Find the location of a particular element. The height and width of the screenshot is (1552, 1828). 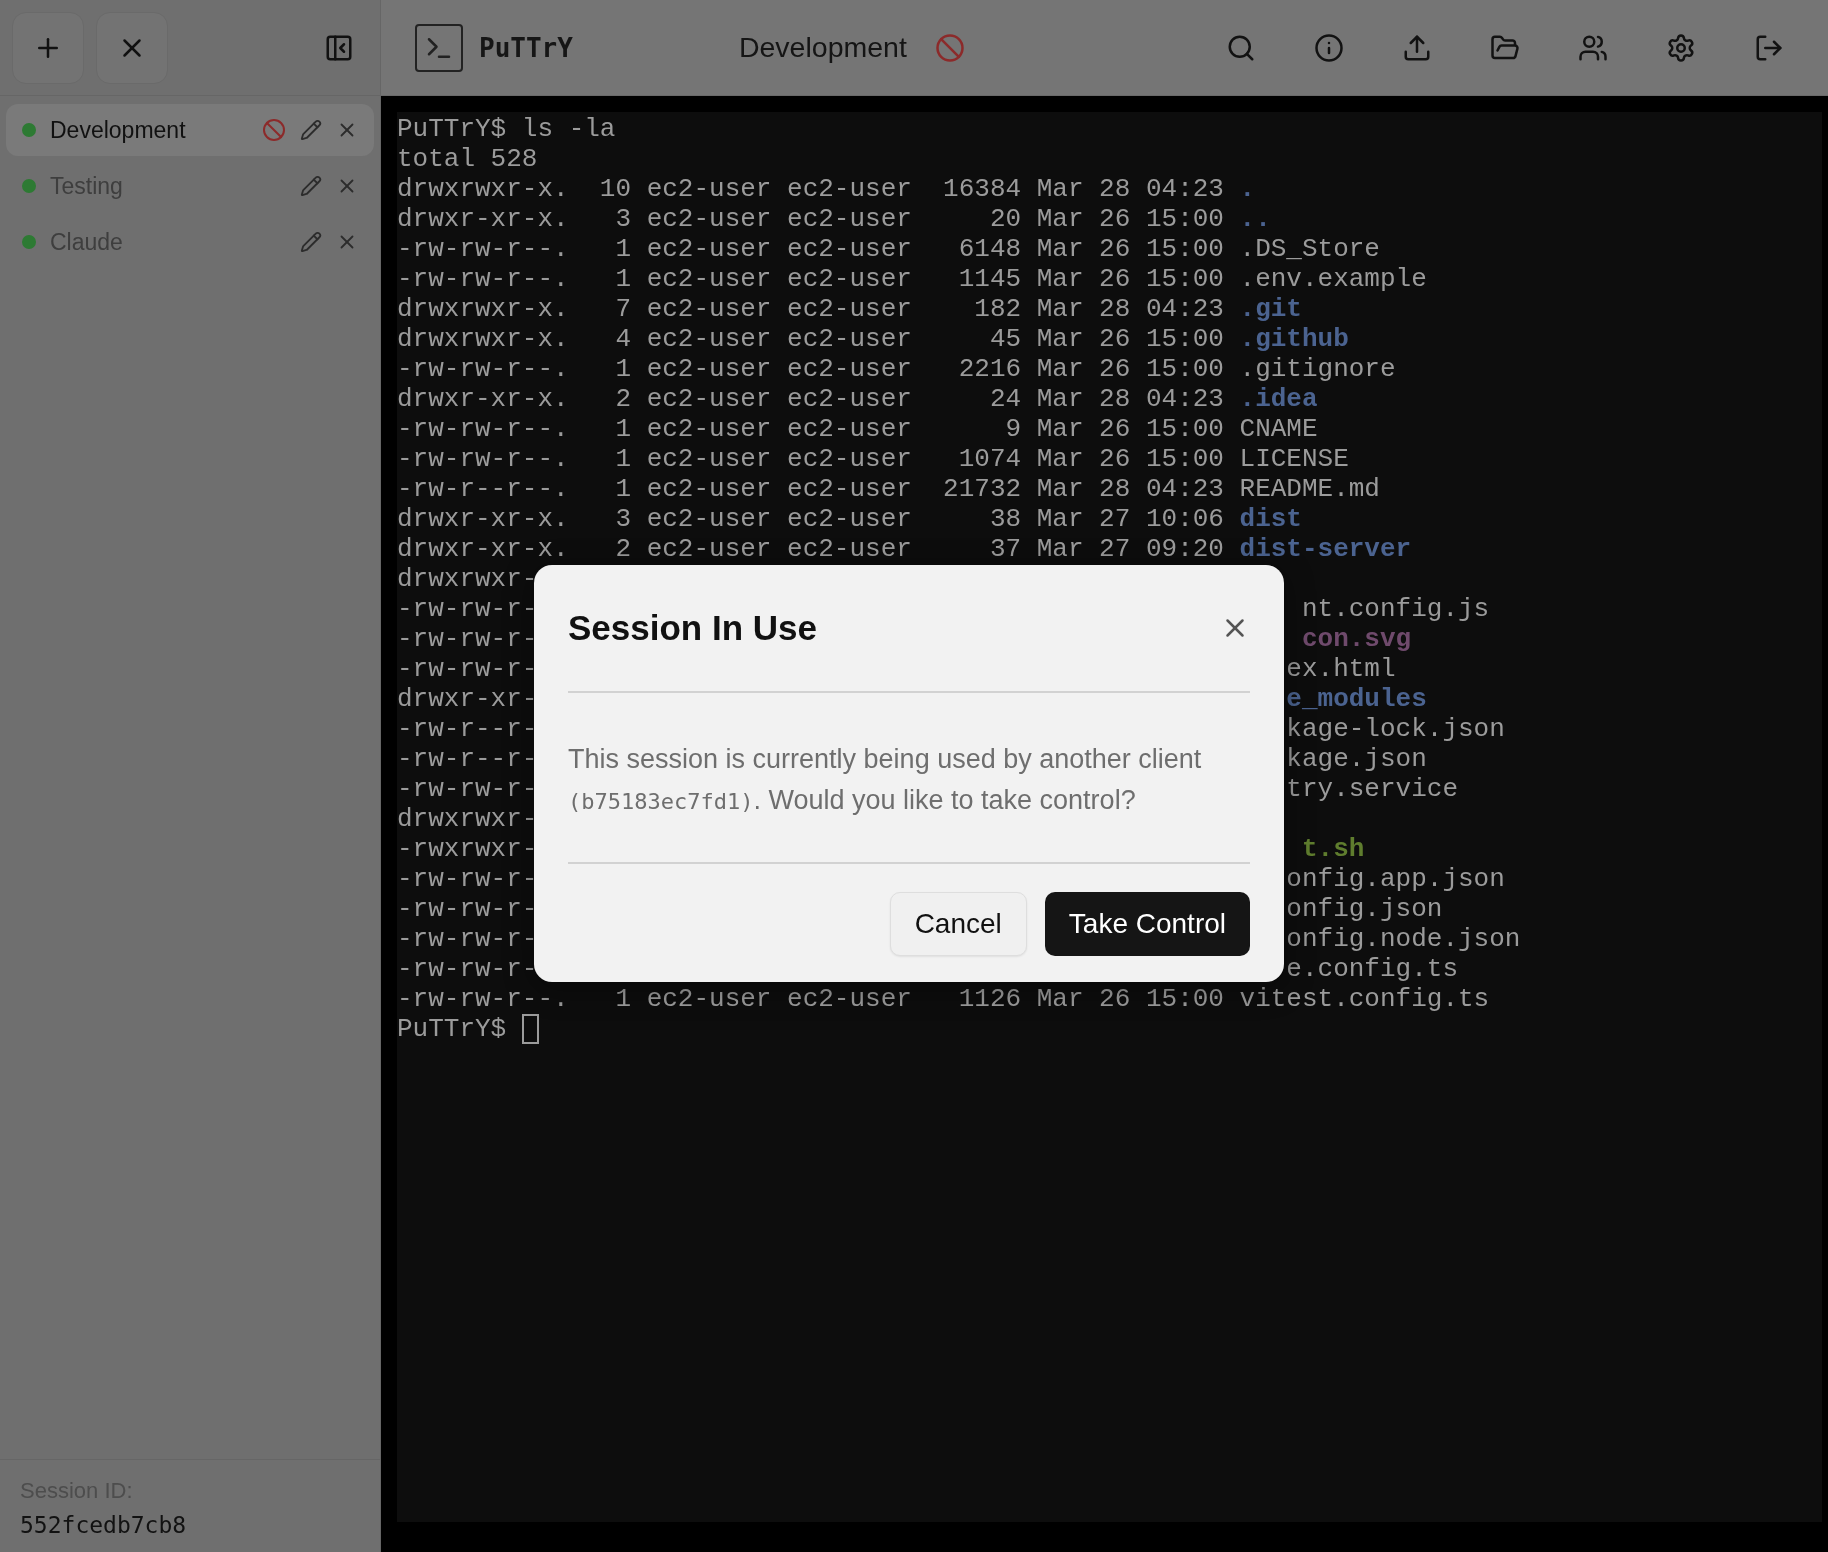

file-name: try.service is located at coordinates (1372, 789).